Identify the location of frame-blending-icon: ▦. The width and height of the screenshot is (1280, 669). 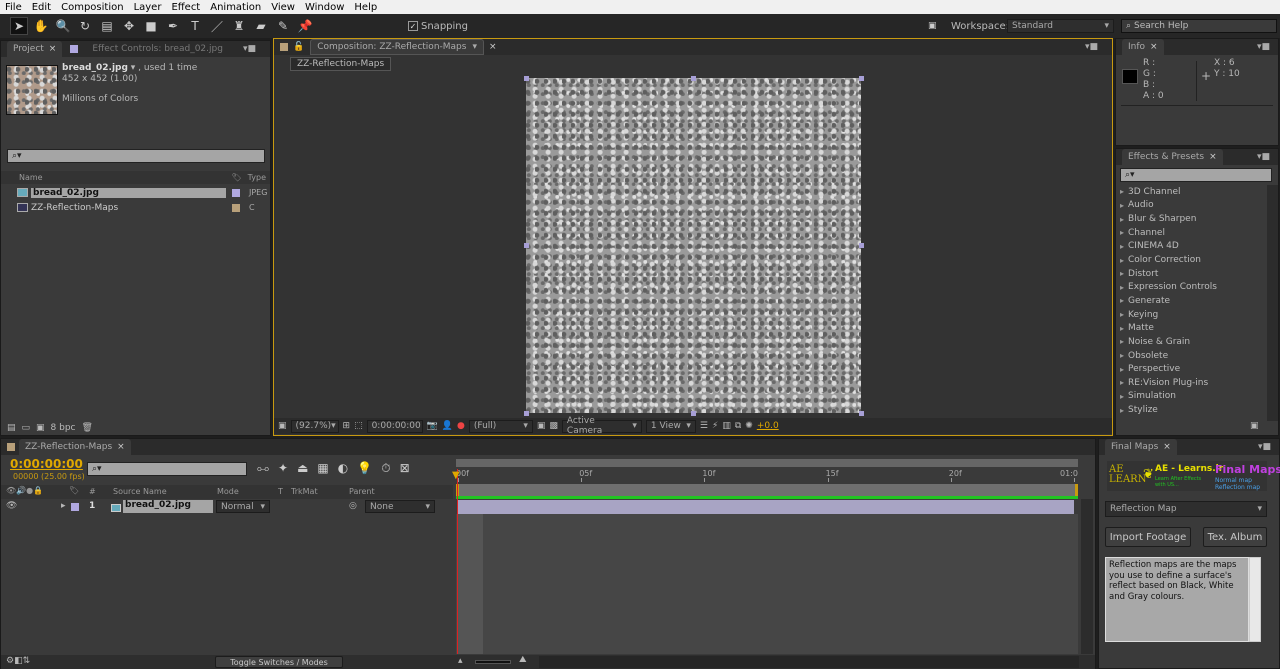
(322, 468).